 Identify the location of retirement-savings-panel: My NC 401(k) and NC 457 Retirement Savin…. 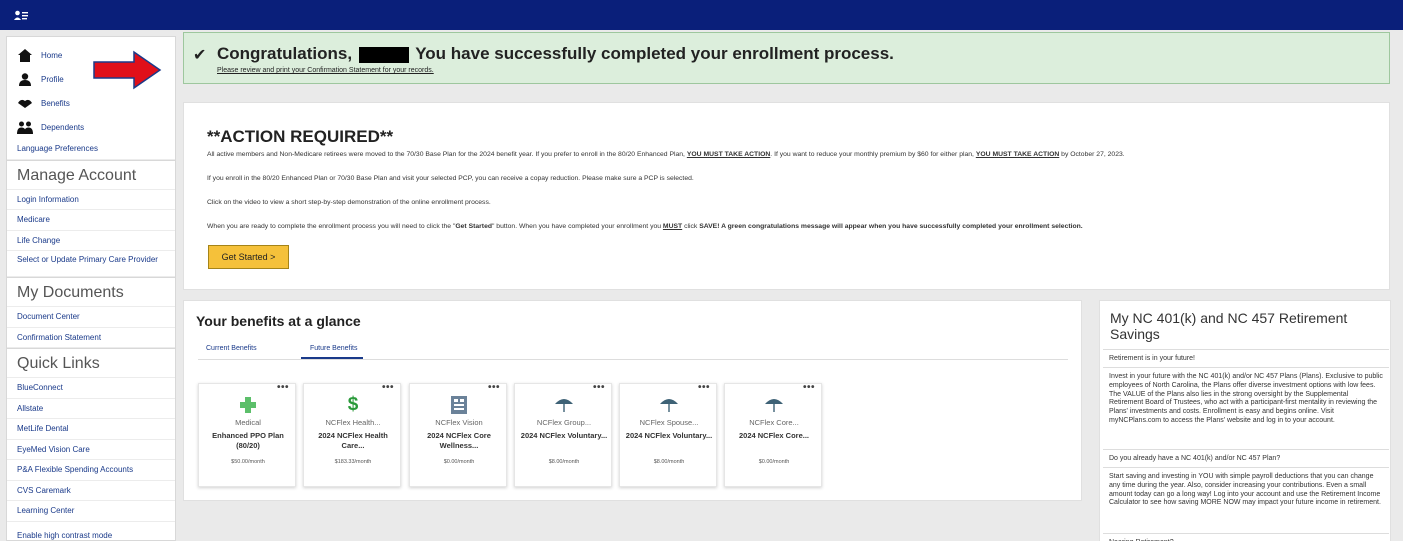
(1245, 420).